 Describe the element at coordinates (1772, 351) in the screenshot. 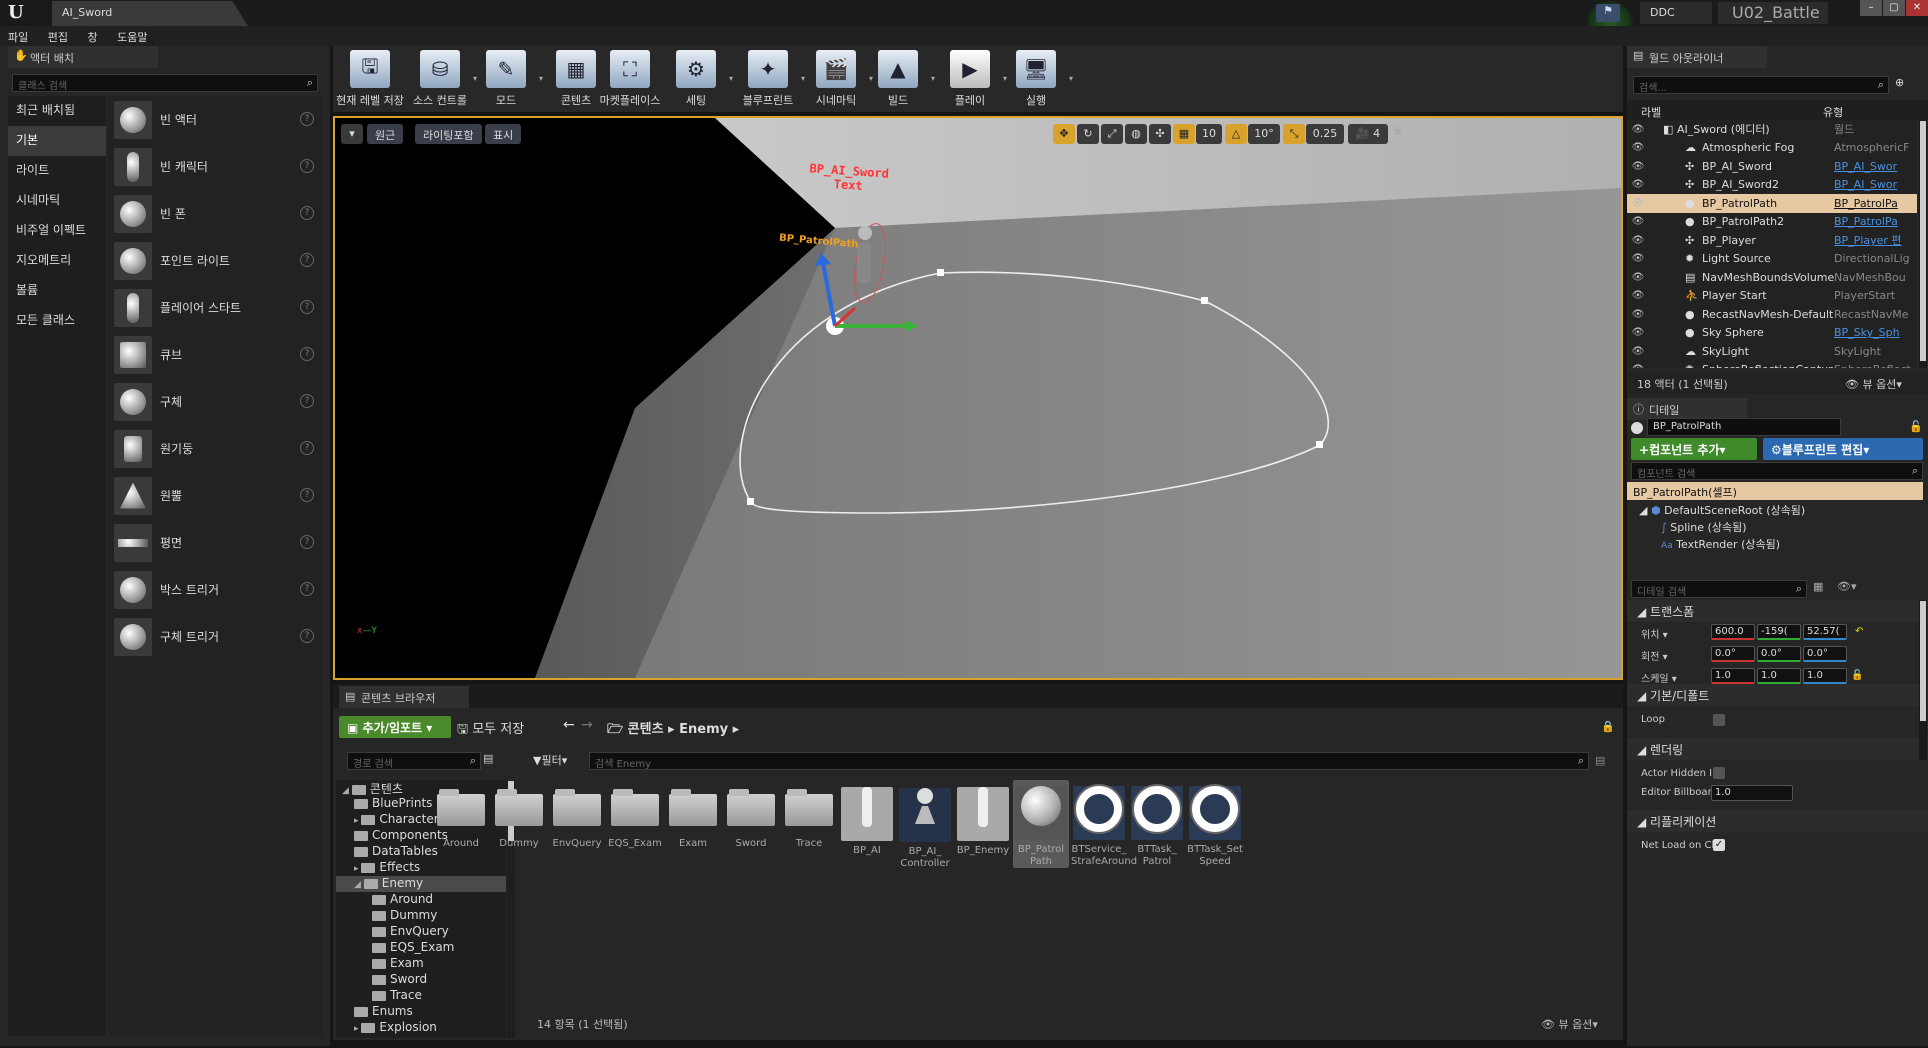

I see `outliner-row: 👁 ☁ SkyLight SkyLight` at that location.